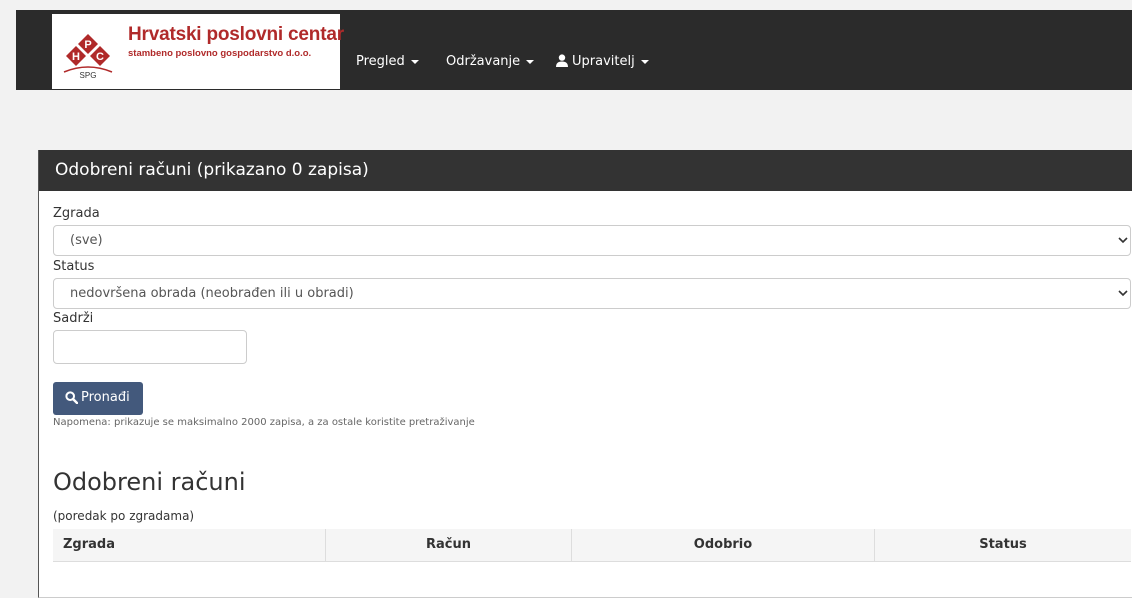  Describe the element at coordinates (73, 318) in the screenshot. I see `contains-label: Sadrži` at that location.